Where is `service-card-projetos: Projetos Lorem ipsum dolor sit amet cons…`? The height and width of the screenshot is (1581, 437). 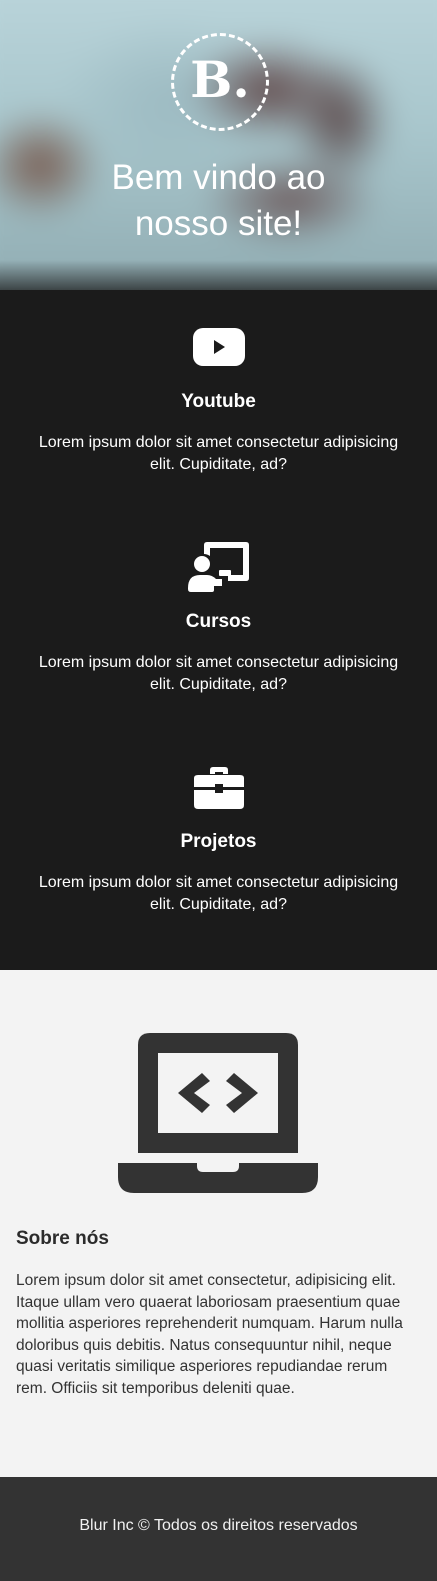
service-card-projetos: Projetos Lorem ipsum dolor sit amet cons… is located at coordinates (218, 841).